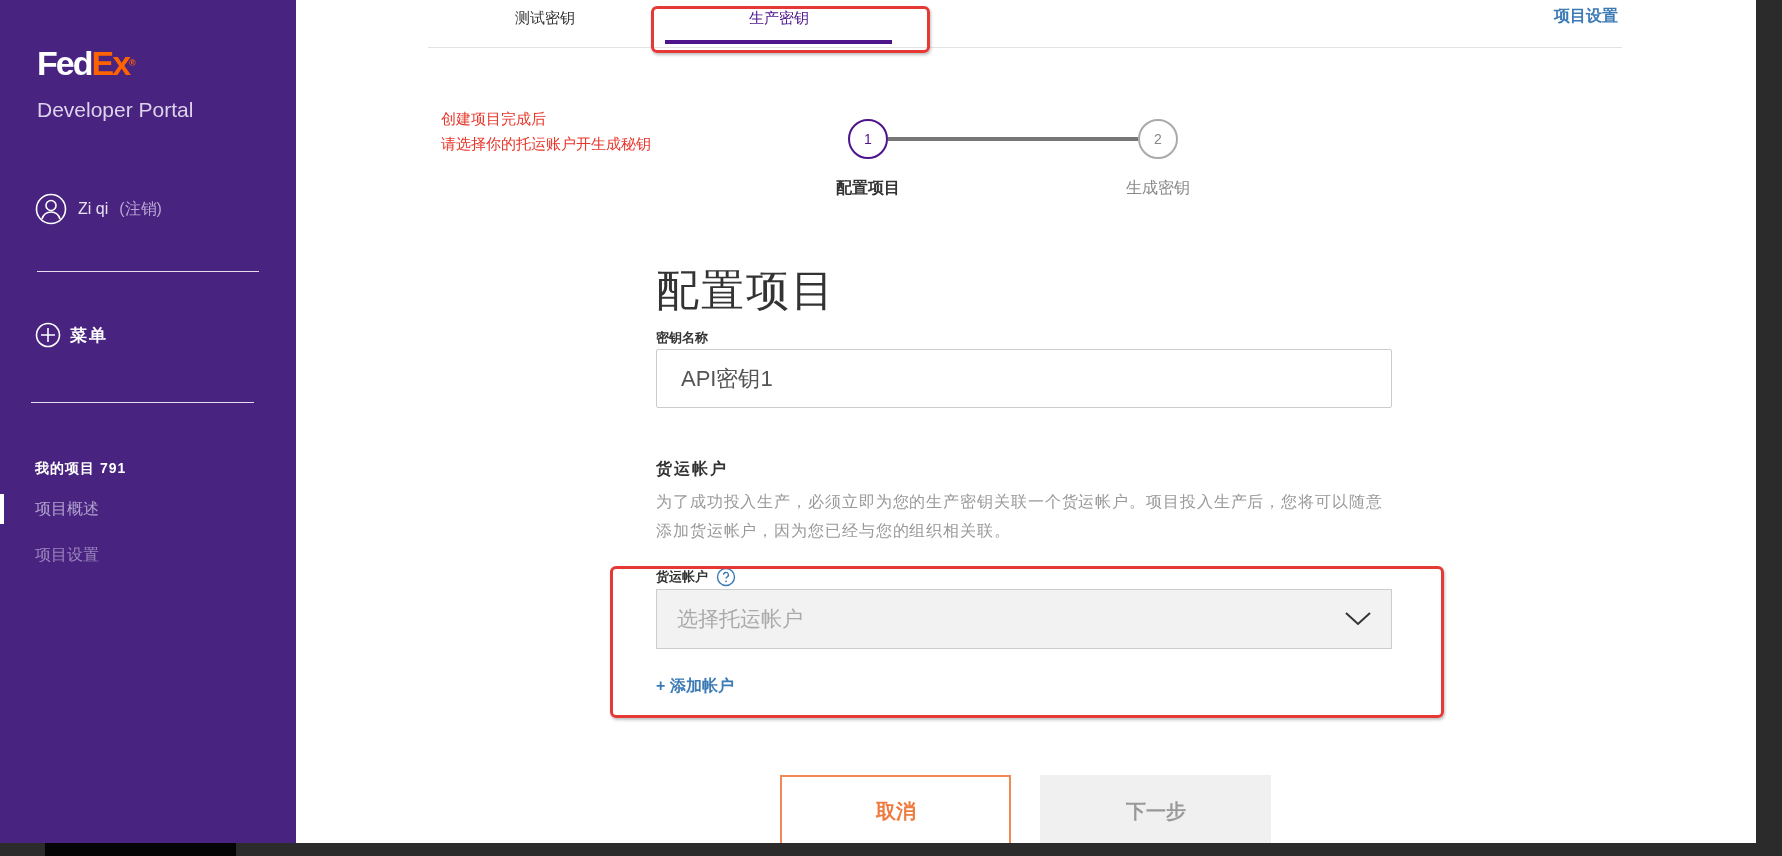 The image size is (1782, 856). What do you see at coordinates (746, 290) in the screenshot?
I see `form-title: 配置项目` at bounding box center [746, 290].